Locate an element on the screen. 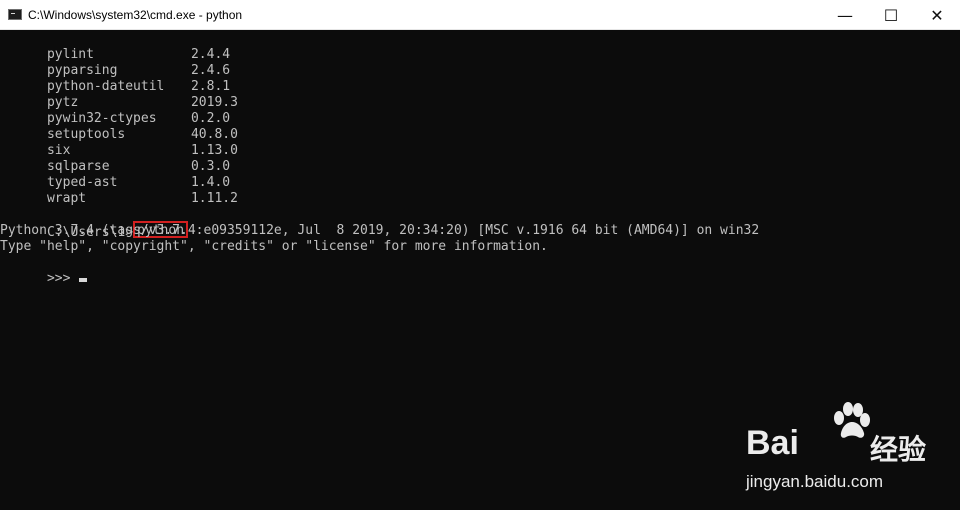 The image size is (960, 510). baidu-jingyan-watermark: Bai 经验 jingyan.baidu.com is located at coordinates (841, 448).